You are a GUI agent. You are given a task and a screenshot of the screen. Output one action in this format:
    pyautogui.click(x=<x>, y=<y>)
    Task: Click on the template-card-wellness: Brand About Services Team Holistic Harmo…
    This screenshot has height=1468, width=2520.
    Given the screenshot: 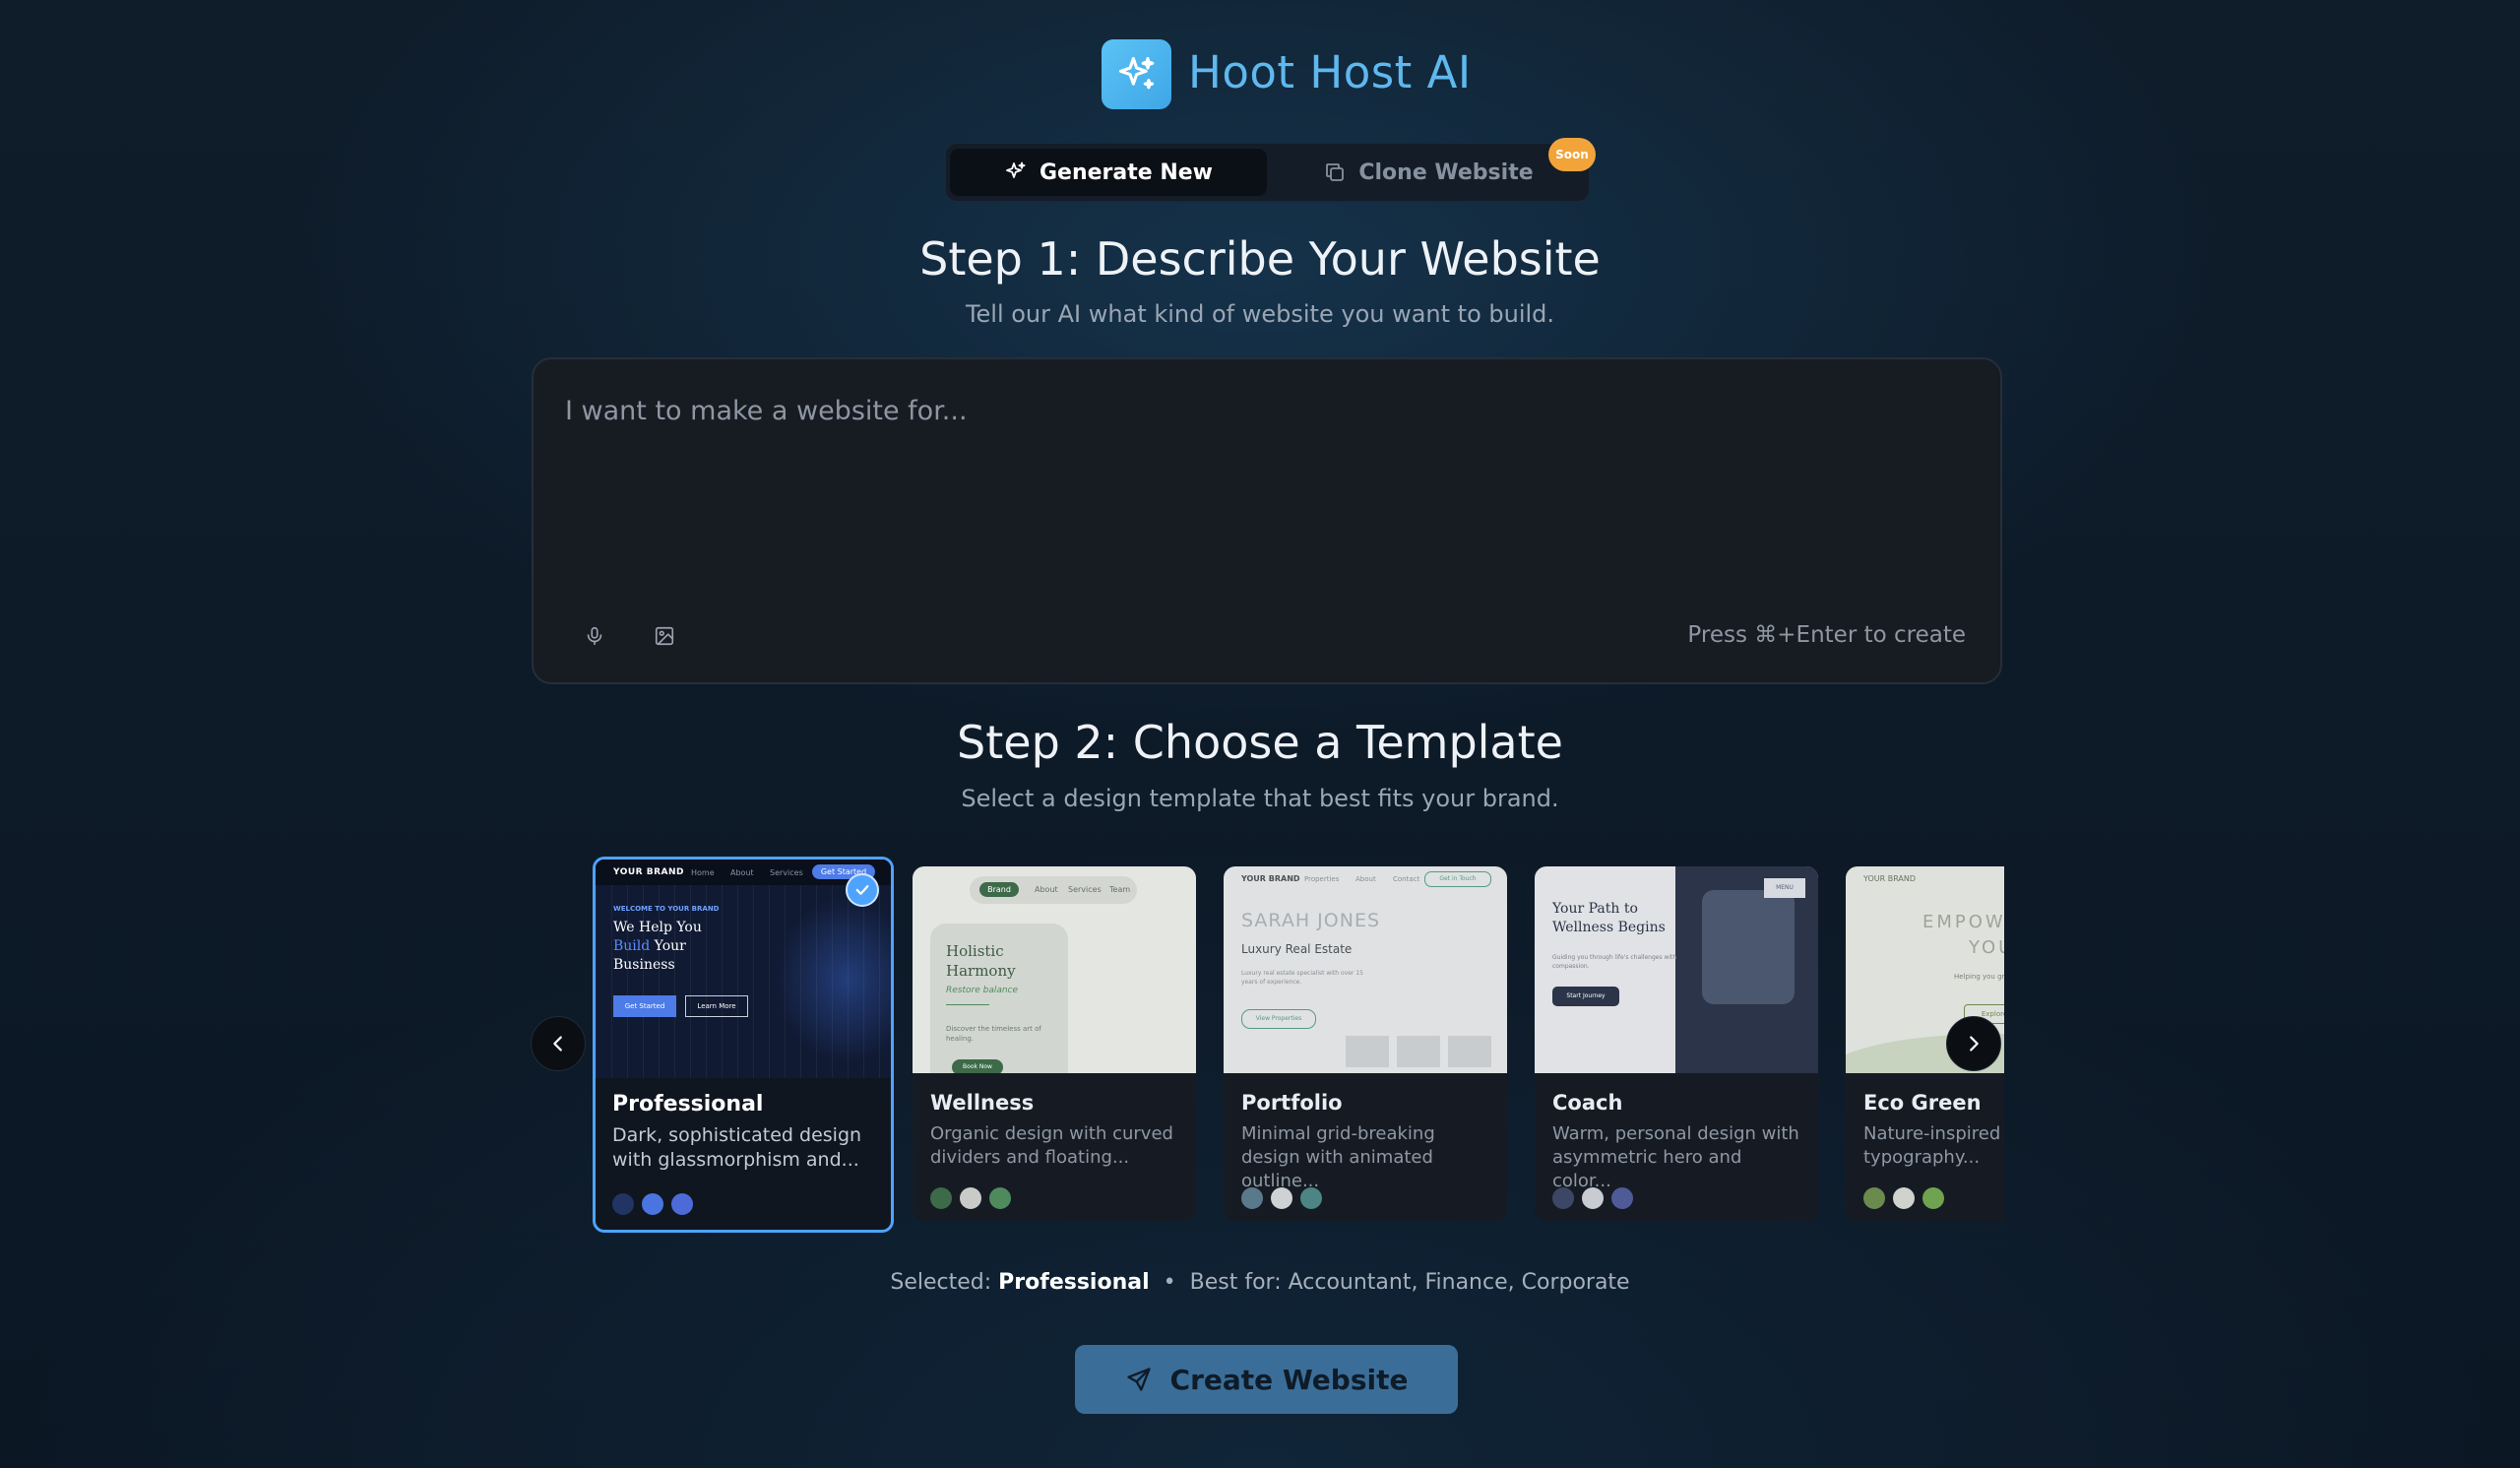 What is the action you would take?
    pyautogui.click(x=1054, y=1044)
    